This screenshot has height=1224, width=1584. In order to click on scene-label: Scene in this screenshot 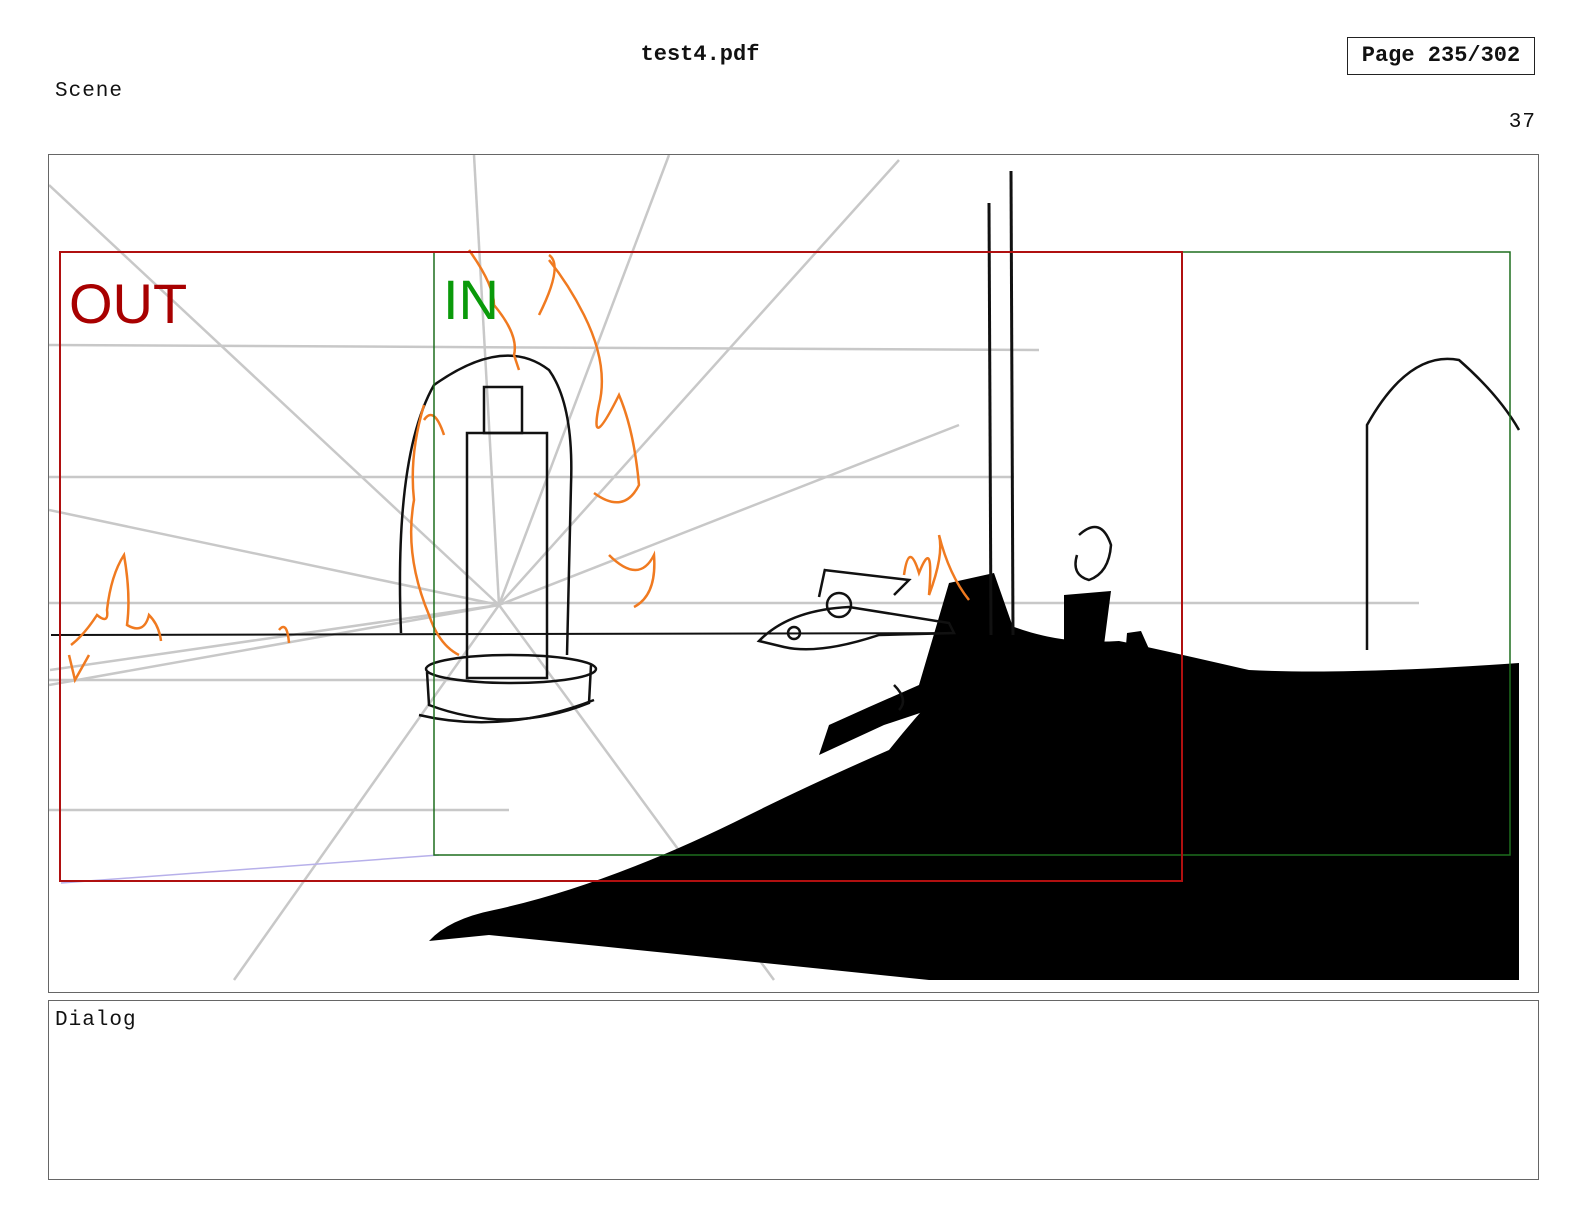, I will do `click(89, 91)`.